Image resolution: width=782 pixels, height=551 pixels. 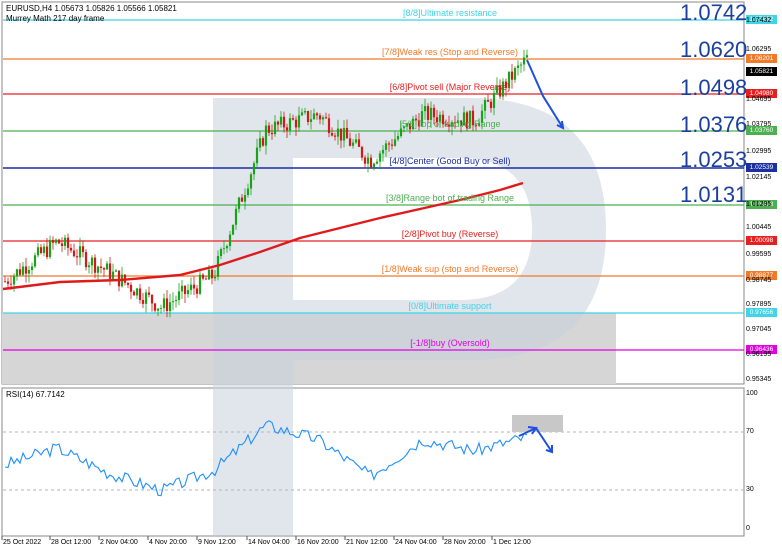 What do you see at coordinates (761, 240) in the screenshot?
I see `murrey-price-tag-6: 1.00098` at bounding box center [761, 240].